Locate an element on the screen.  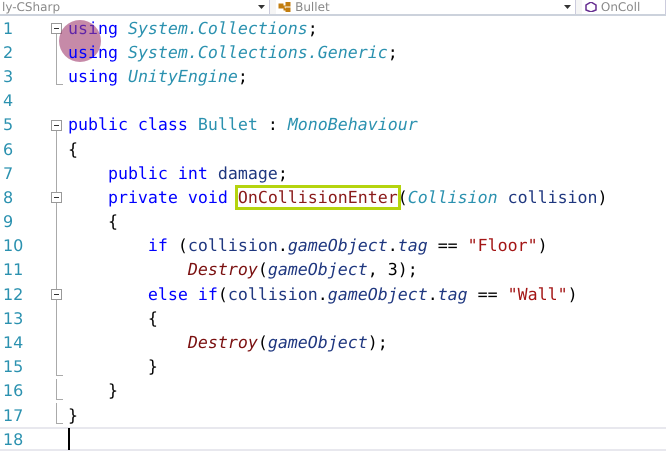
code-line: Destroy(gameObject, 3); is located at coordinates (302, 270).